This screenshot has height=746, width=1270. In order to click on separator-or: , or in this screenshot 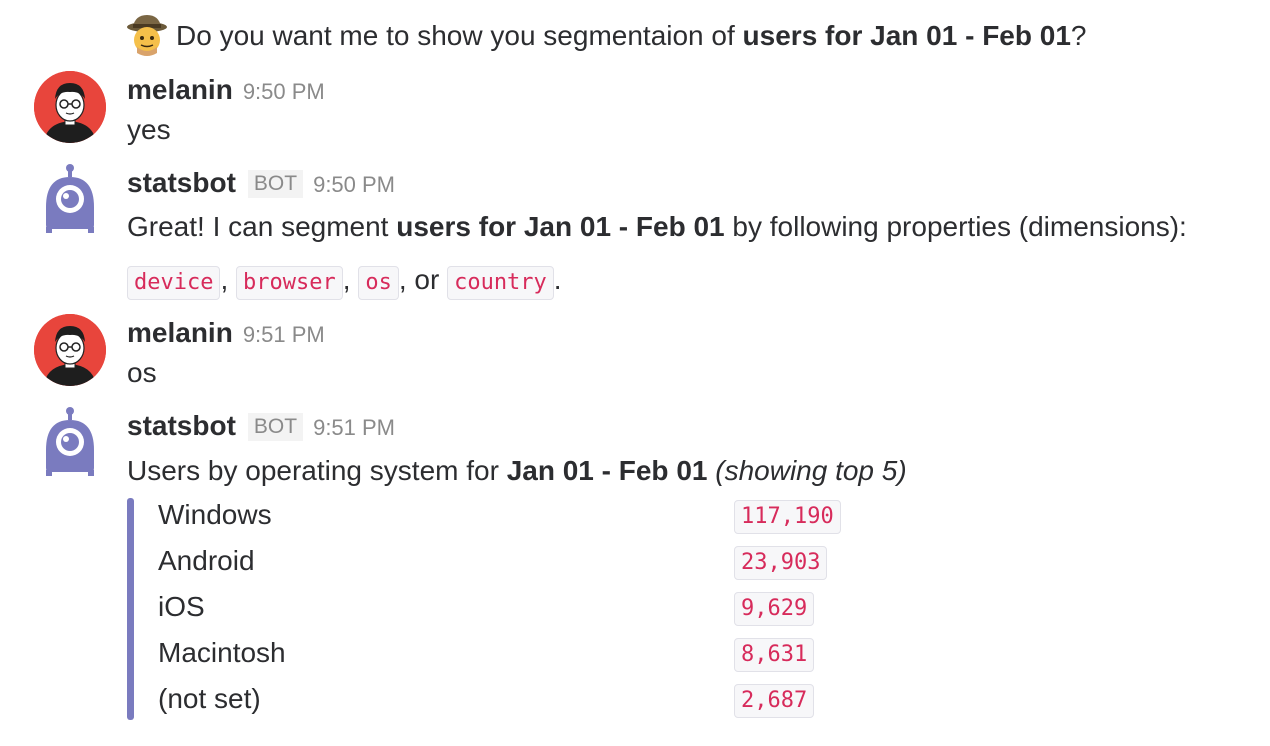, I will do `click(419, 279)`.